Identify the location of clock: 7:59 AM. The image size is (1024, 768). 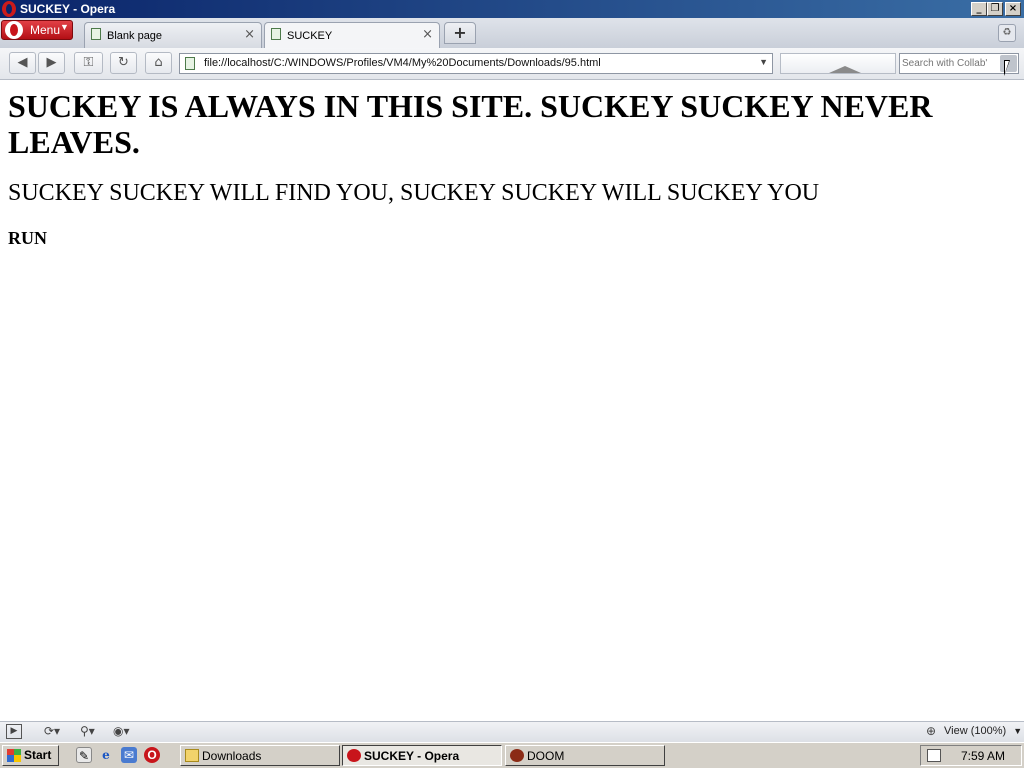
(983, 756).